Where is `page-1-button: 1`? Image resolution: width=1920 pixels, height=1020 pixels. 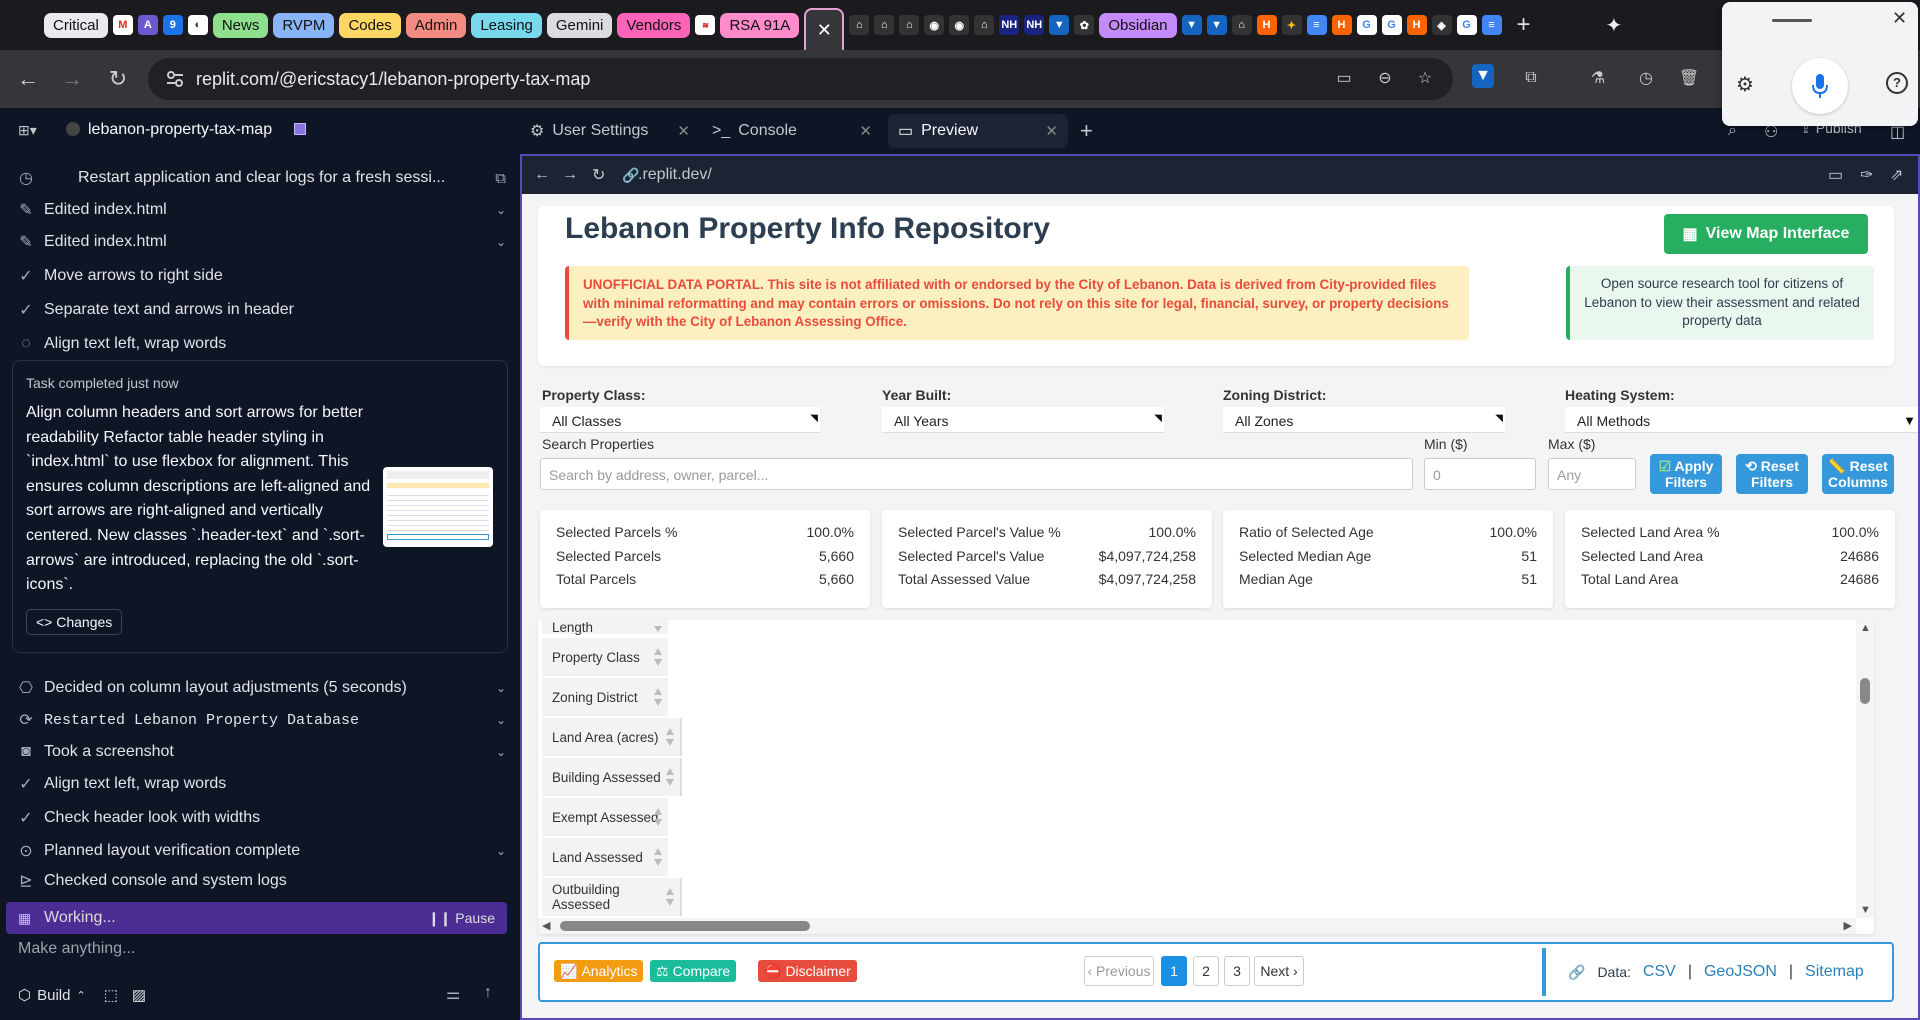
page-1-button: 1 is located at coordinates (1174, 971).